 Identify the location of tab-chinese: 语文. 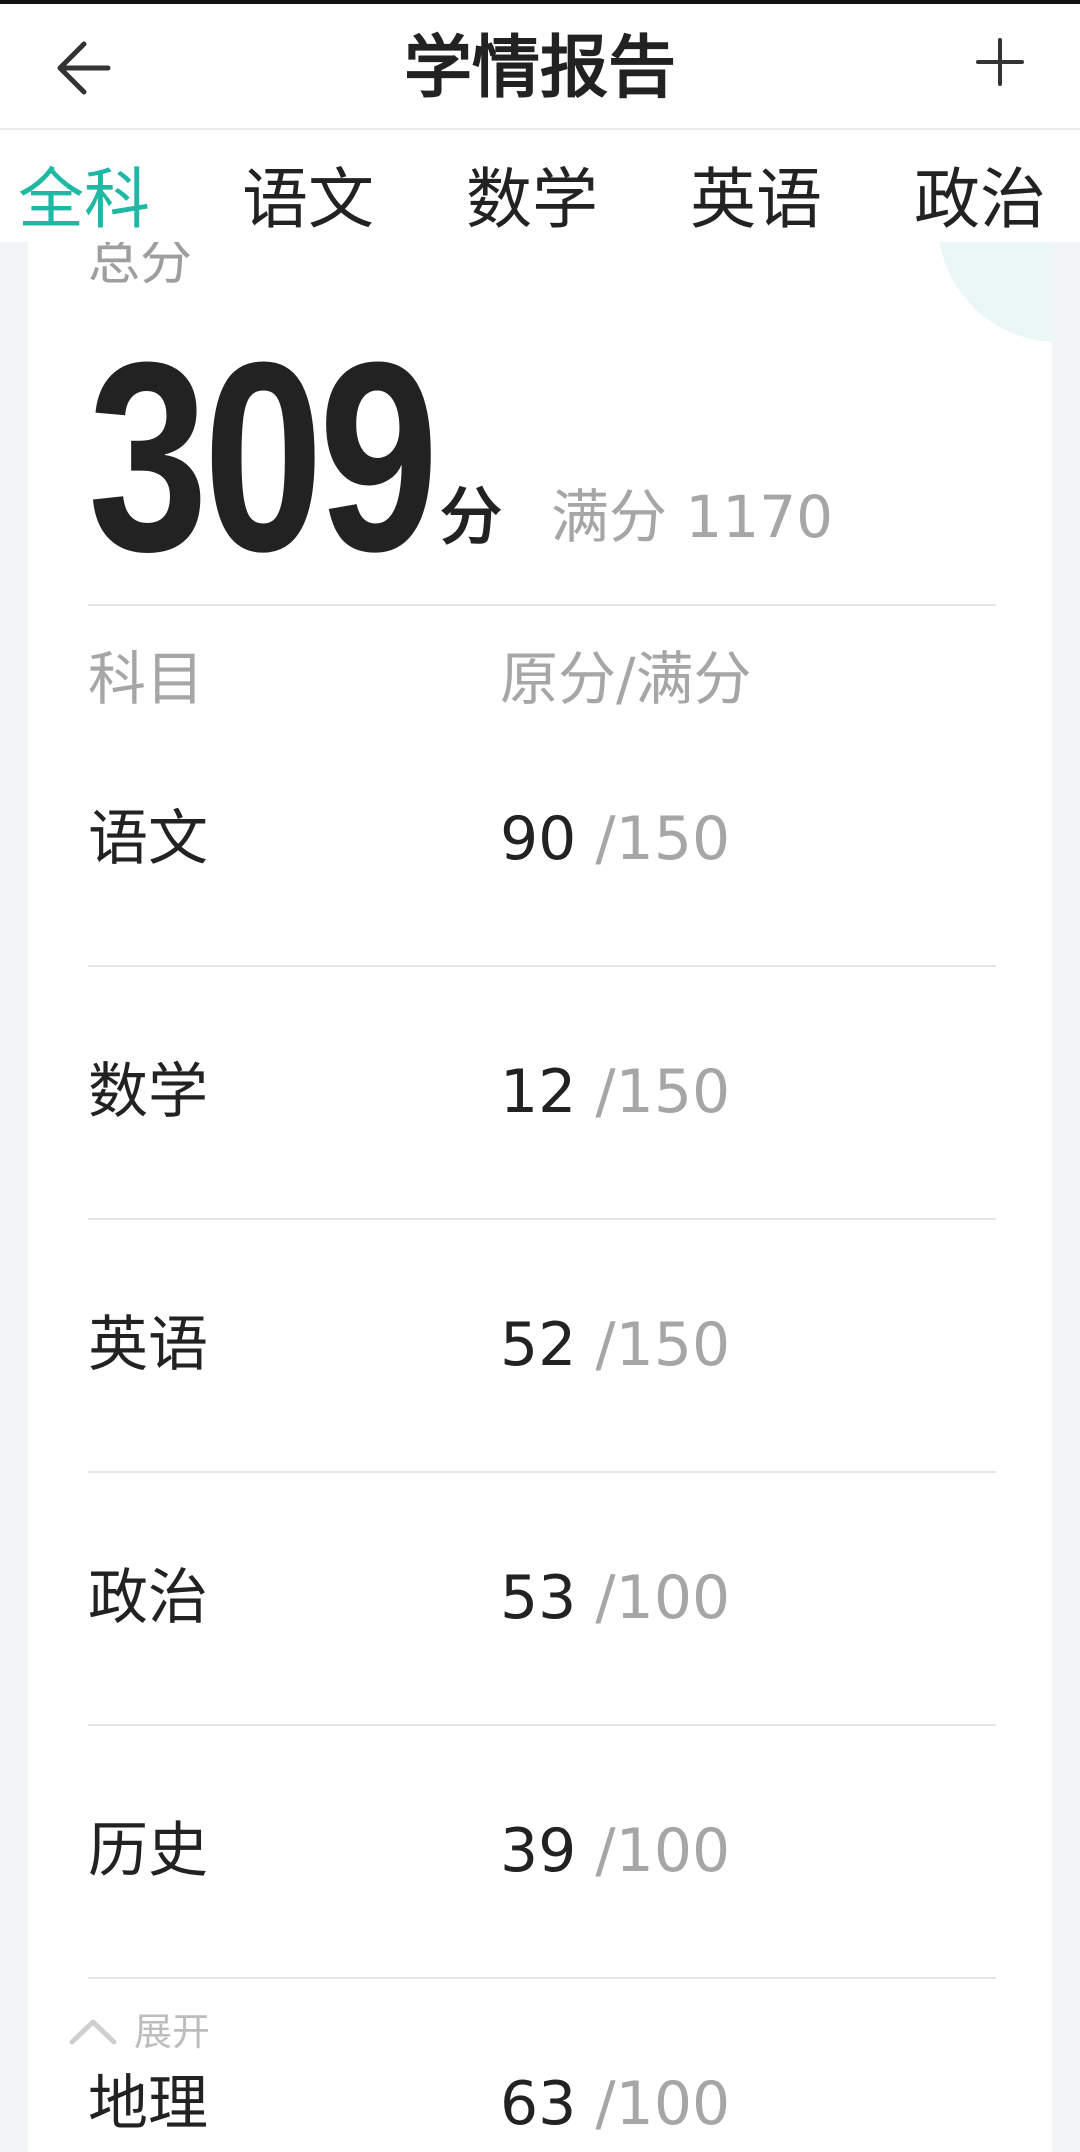
(308, 200).